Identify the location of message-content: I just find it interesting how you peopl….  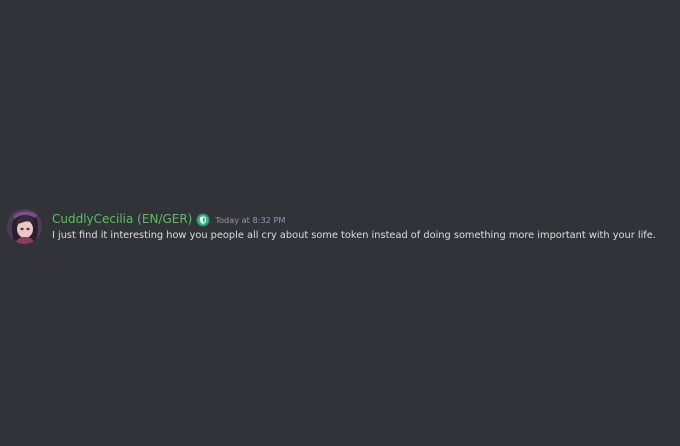
(354, 235).